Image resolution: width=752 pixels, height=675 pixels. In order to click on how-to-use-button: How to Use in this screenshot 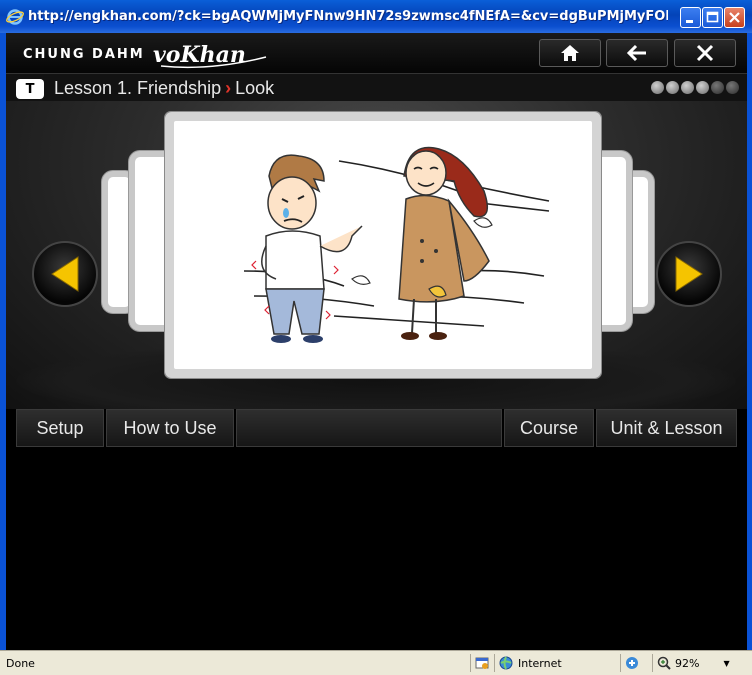, I will do `click(170, 428)`.